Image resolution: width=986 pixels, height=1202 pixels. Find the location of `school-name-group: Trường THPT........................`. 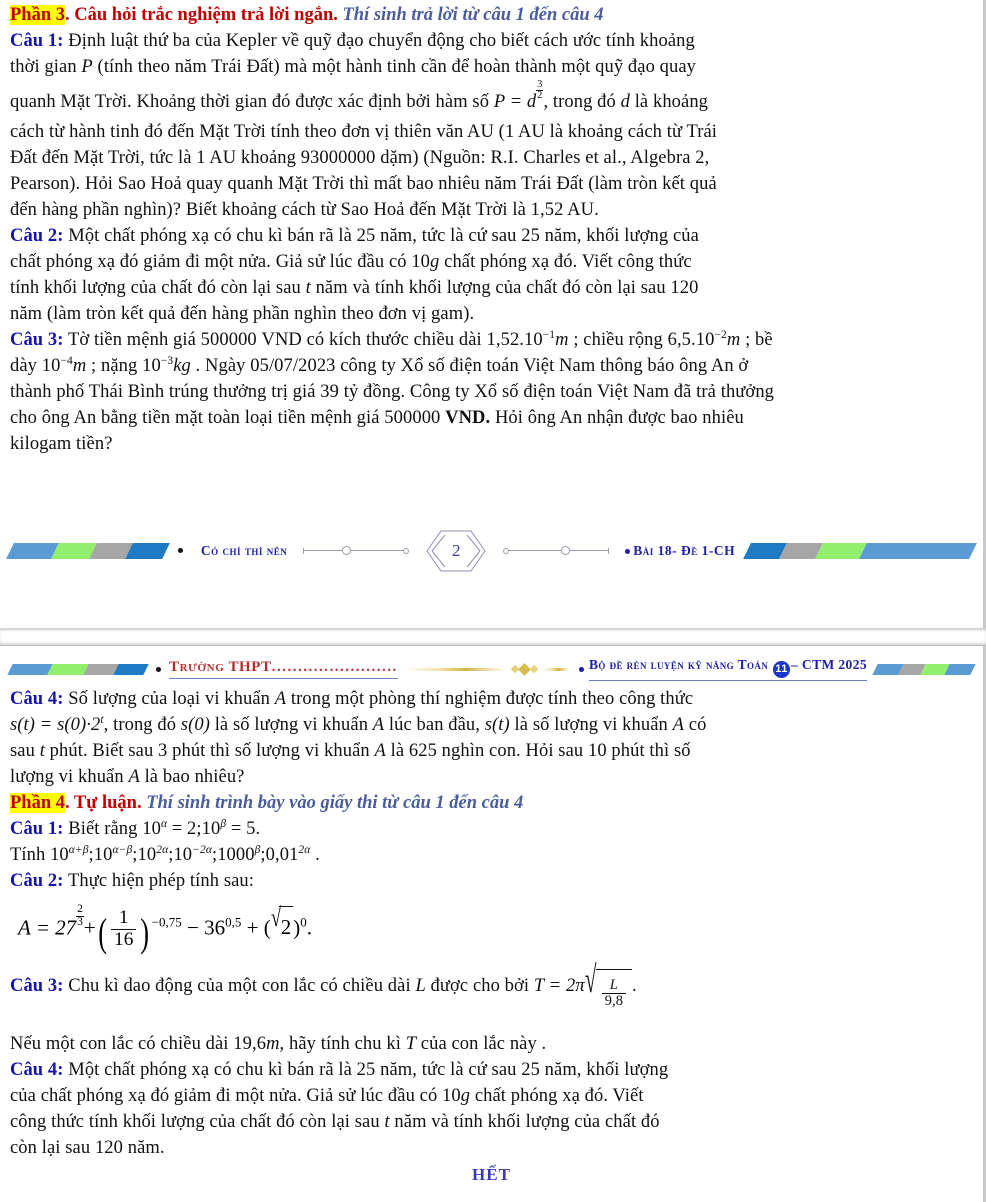

school-name-group: Trường THPT........................ is located at coordinates (283, 669).